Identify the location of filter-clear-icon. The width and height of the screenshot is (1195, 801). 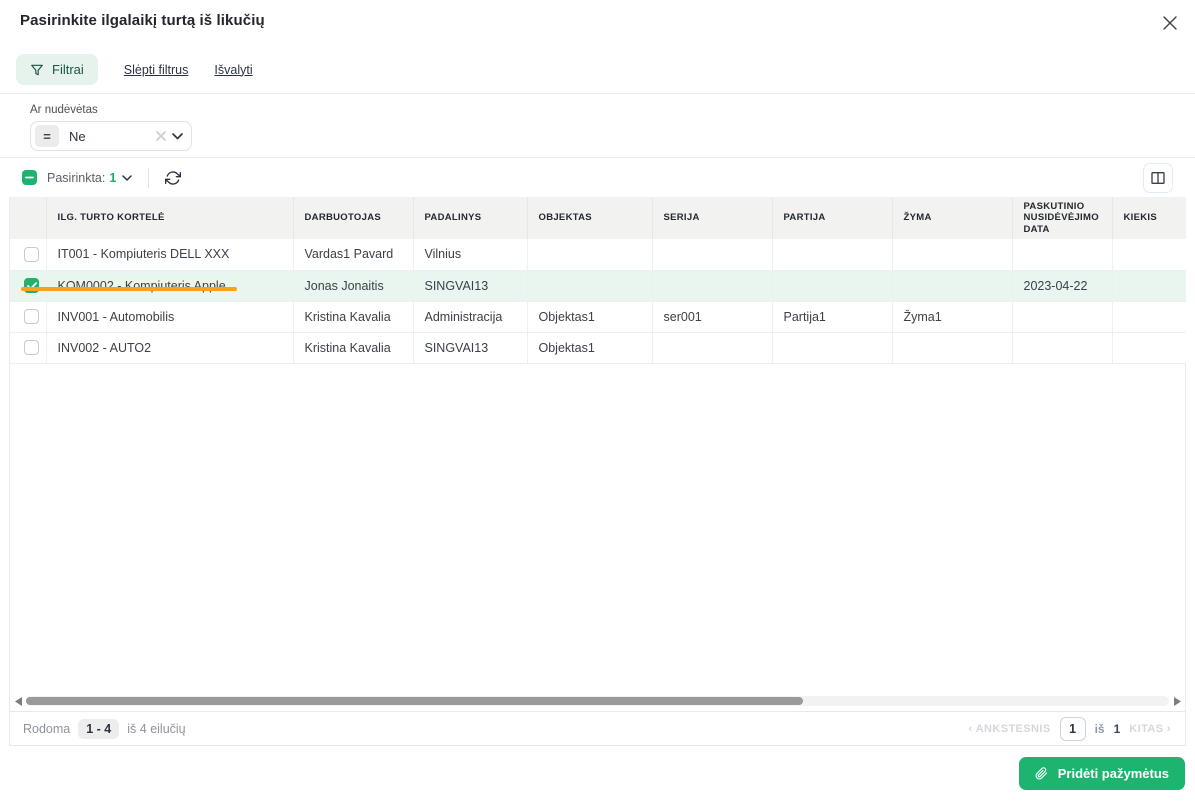
(161, 136).